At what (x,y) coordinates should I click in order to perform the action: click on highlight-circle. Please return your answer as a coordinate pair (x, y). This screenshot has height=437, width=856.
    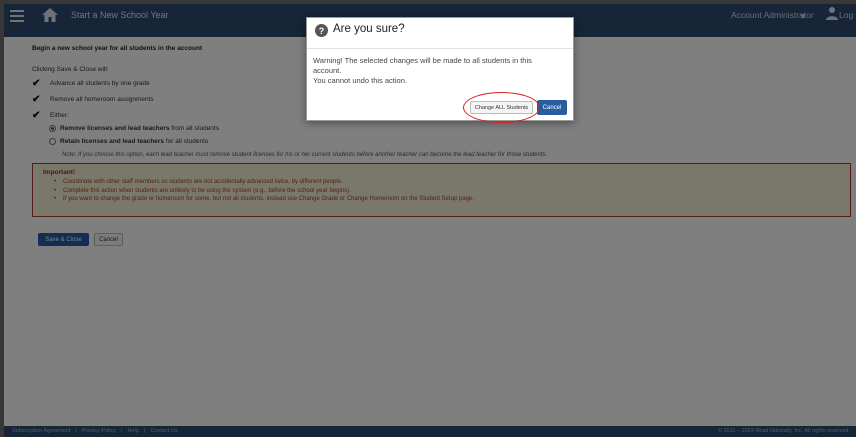
    Looking at the image, I should click on (501, 107).